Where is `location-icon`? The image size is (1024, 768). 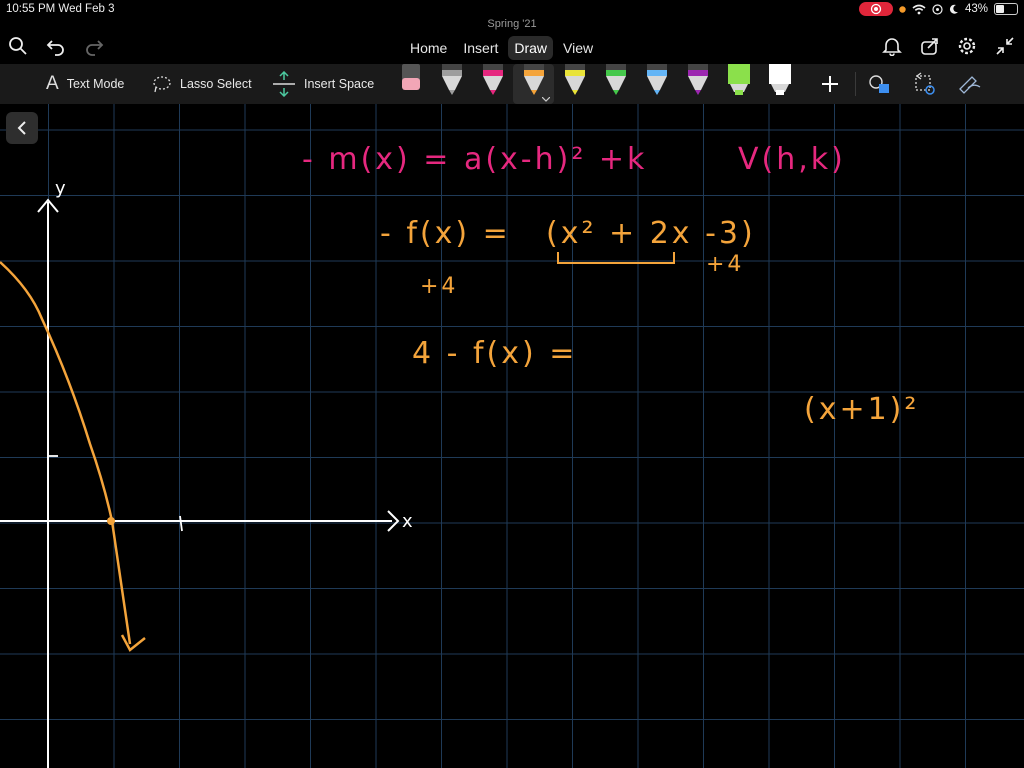
location-icon is located at coordinates (937, 9).